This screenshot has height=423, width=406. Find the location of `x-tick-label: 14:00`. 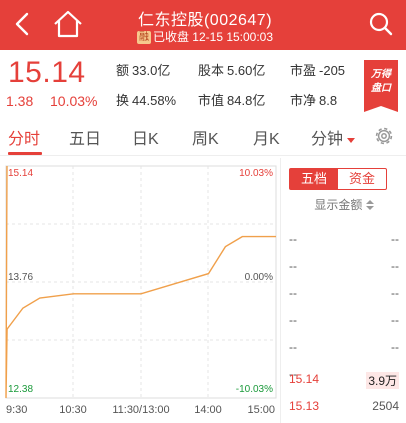

x-tick-label: 14:00 is located at coordinates (208, 410).